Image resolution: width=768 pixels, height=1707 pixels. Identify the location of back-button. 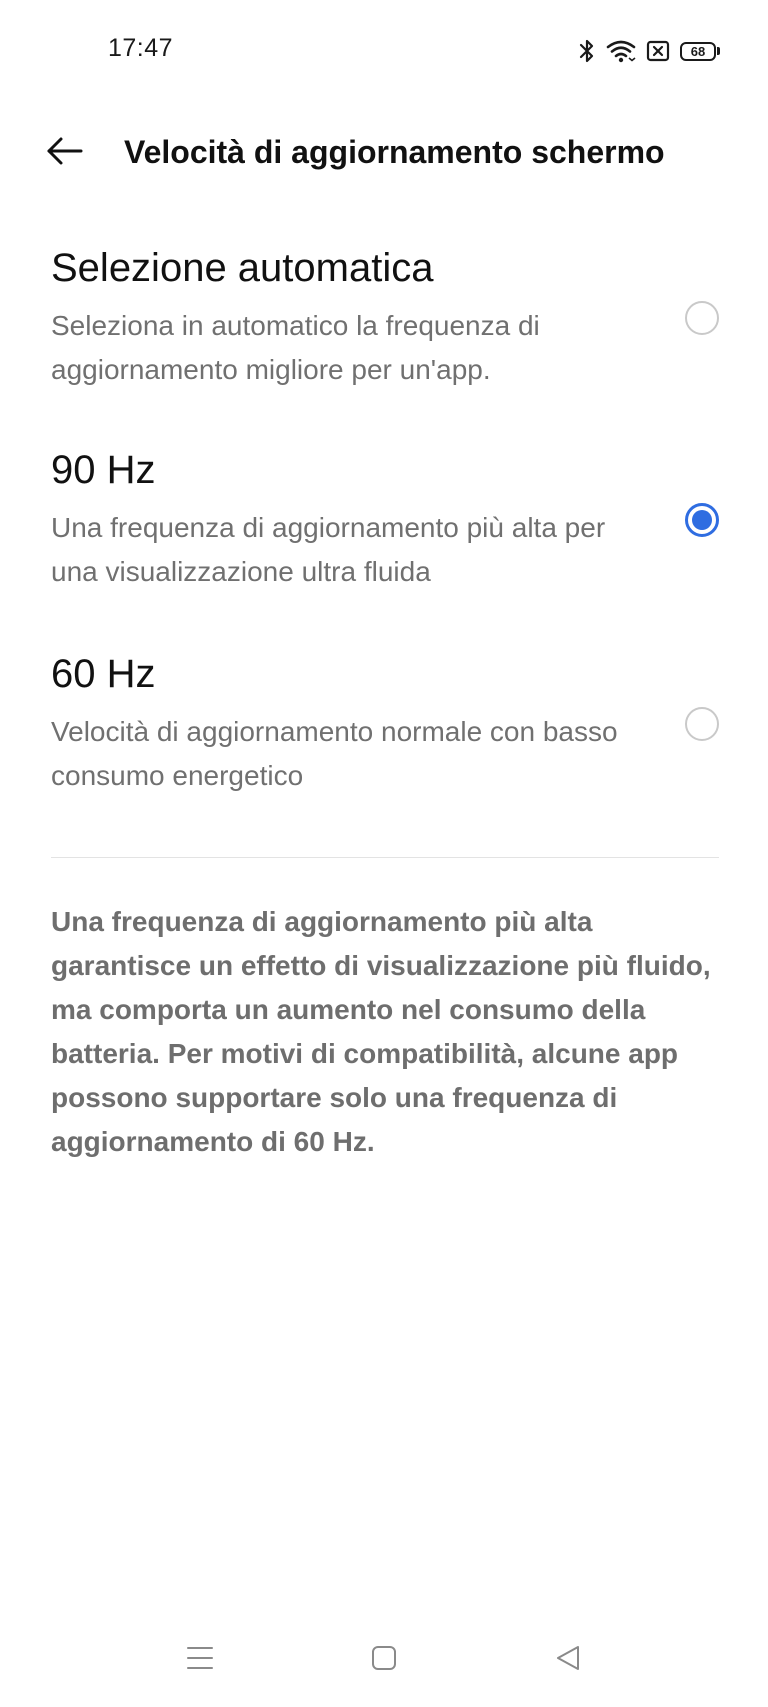
(65, 153).